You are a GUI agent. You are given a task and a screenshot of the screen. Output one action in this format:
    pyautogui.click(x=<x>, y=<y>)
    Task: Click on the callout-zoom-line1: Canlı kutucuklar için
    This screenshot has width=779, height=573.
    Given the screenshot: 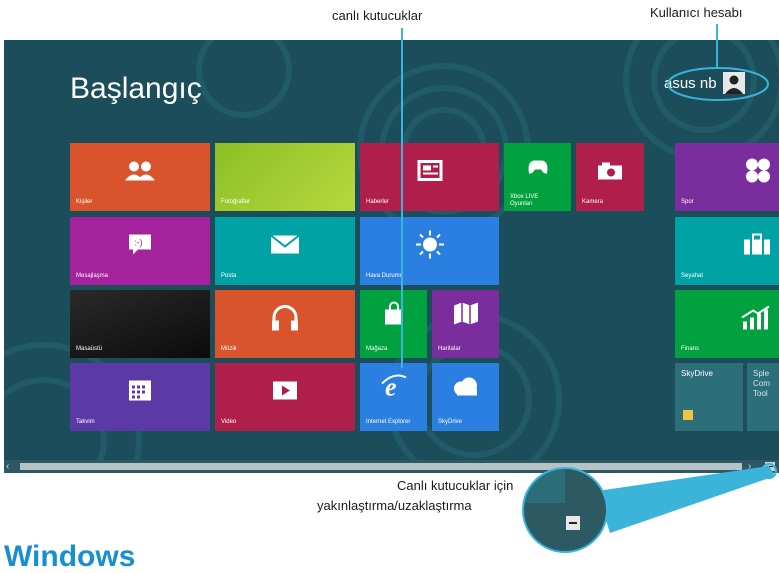 What is the action you would take?
    pyautogui.click(x=455, y=485)
    